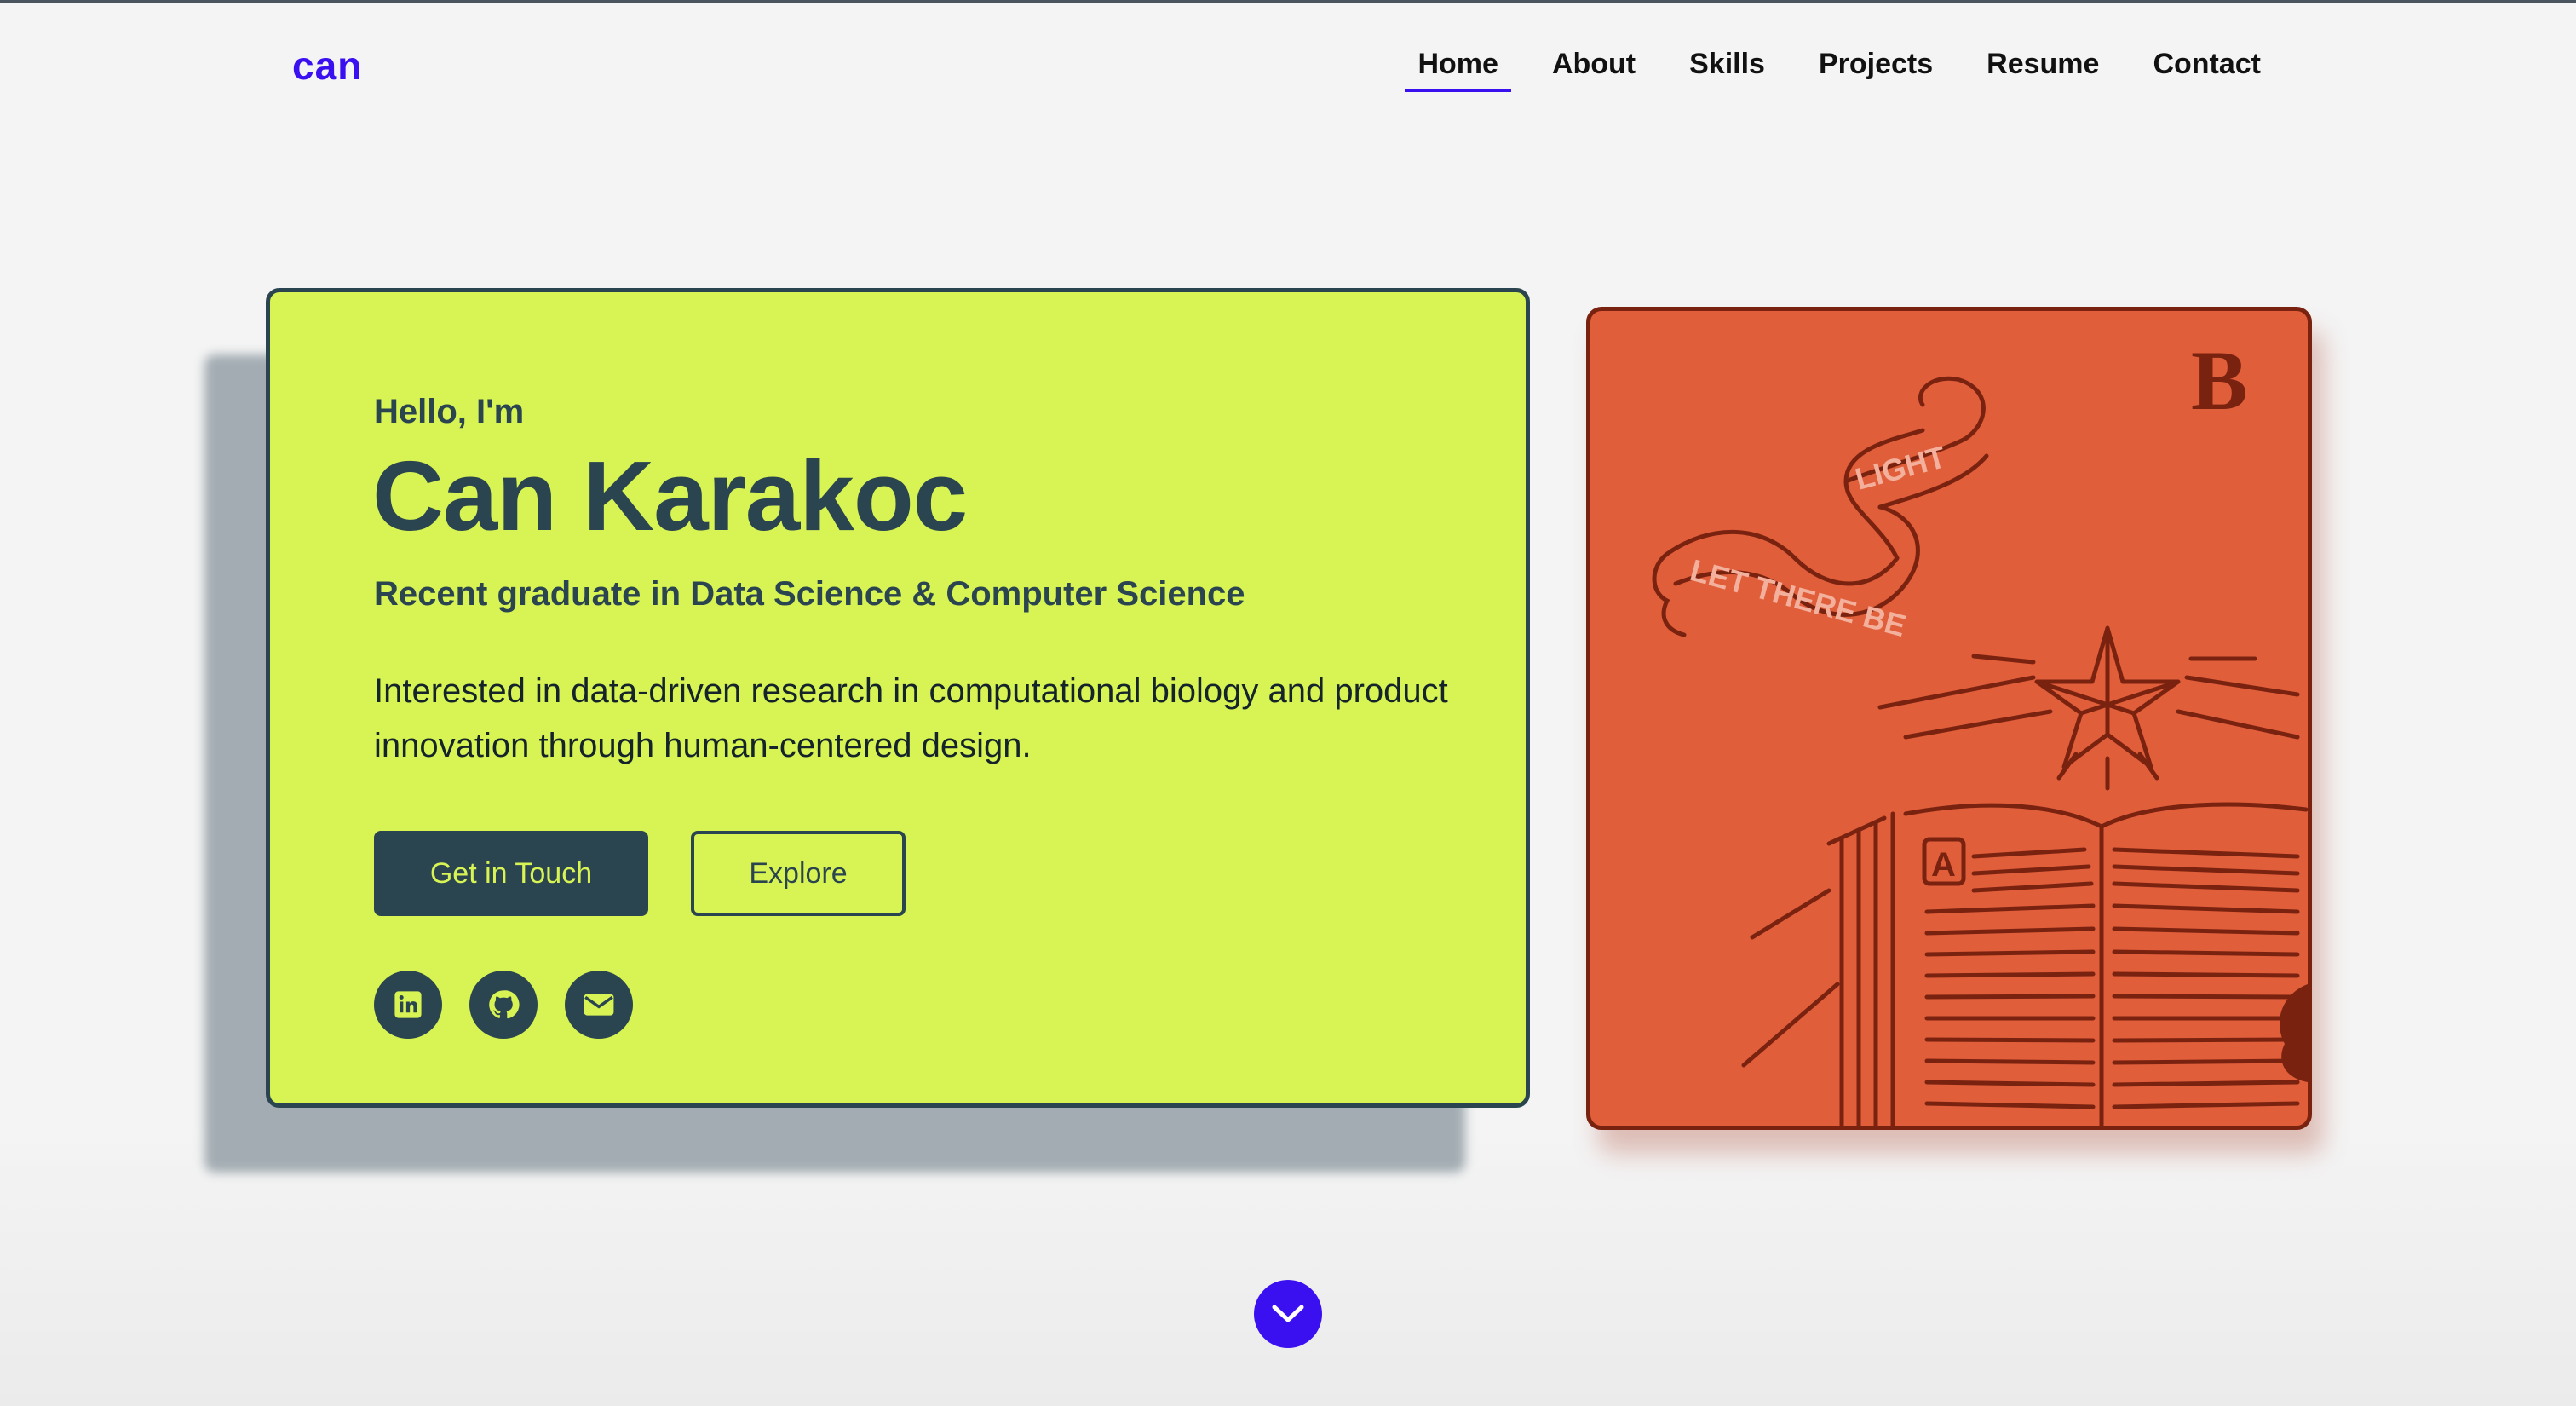  What do you see at coordinates (1943, 865) in the screenshot?
I see `page-letter: A` at bounding box center [1943, 865].